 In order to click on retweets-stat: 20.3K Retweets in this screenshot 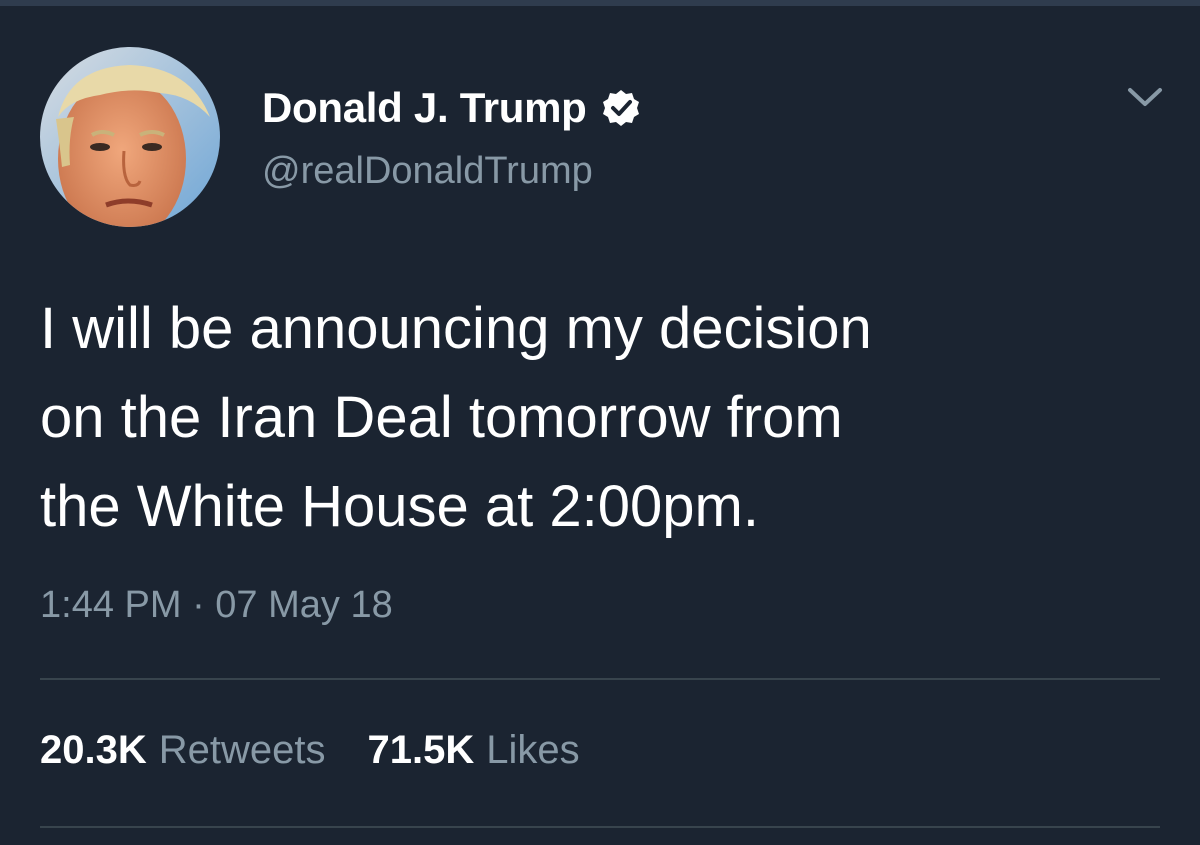, I will do `click(183, 750)`.